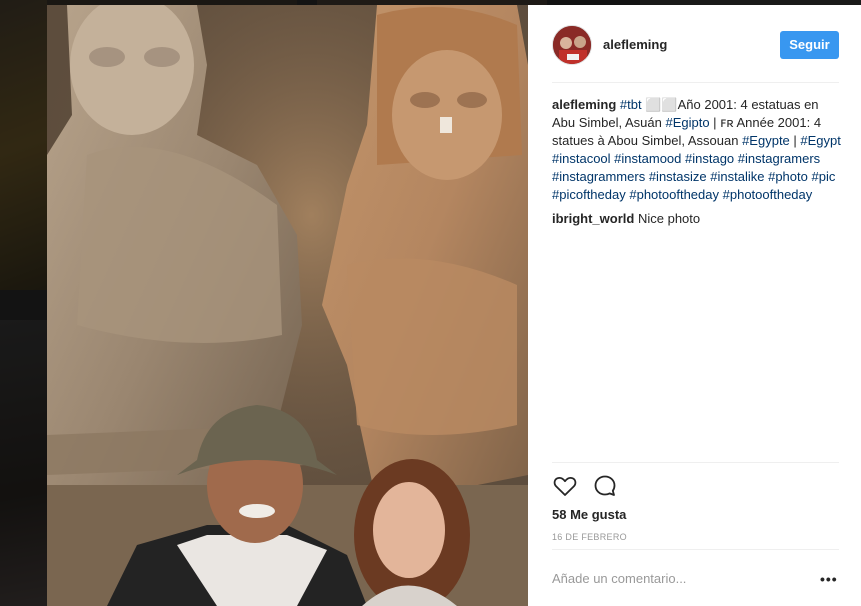 The height and width of the screenshot is (606, 861). What do you see at coordinates (589, 537) in the screenshot?
I see `post-date: 16 DE FEBRERO` at bounding box center [589, 537].